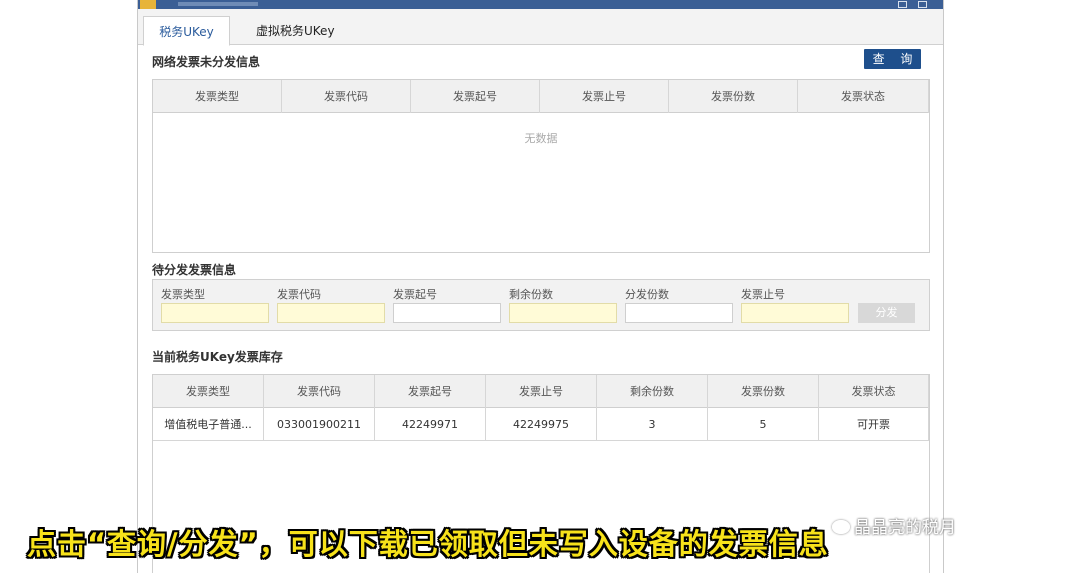  I want to click on start-number-field, so click(447, 313).